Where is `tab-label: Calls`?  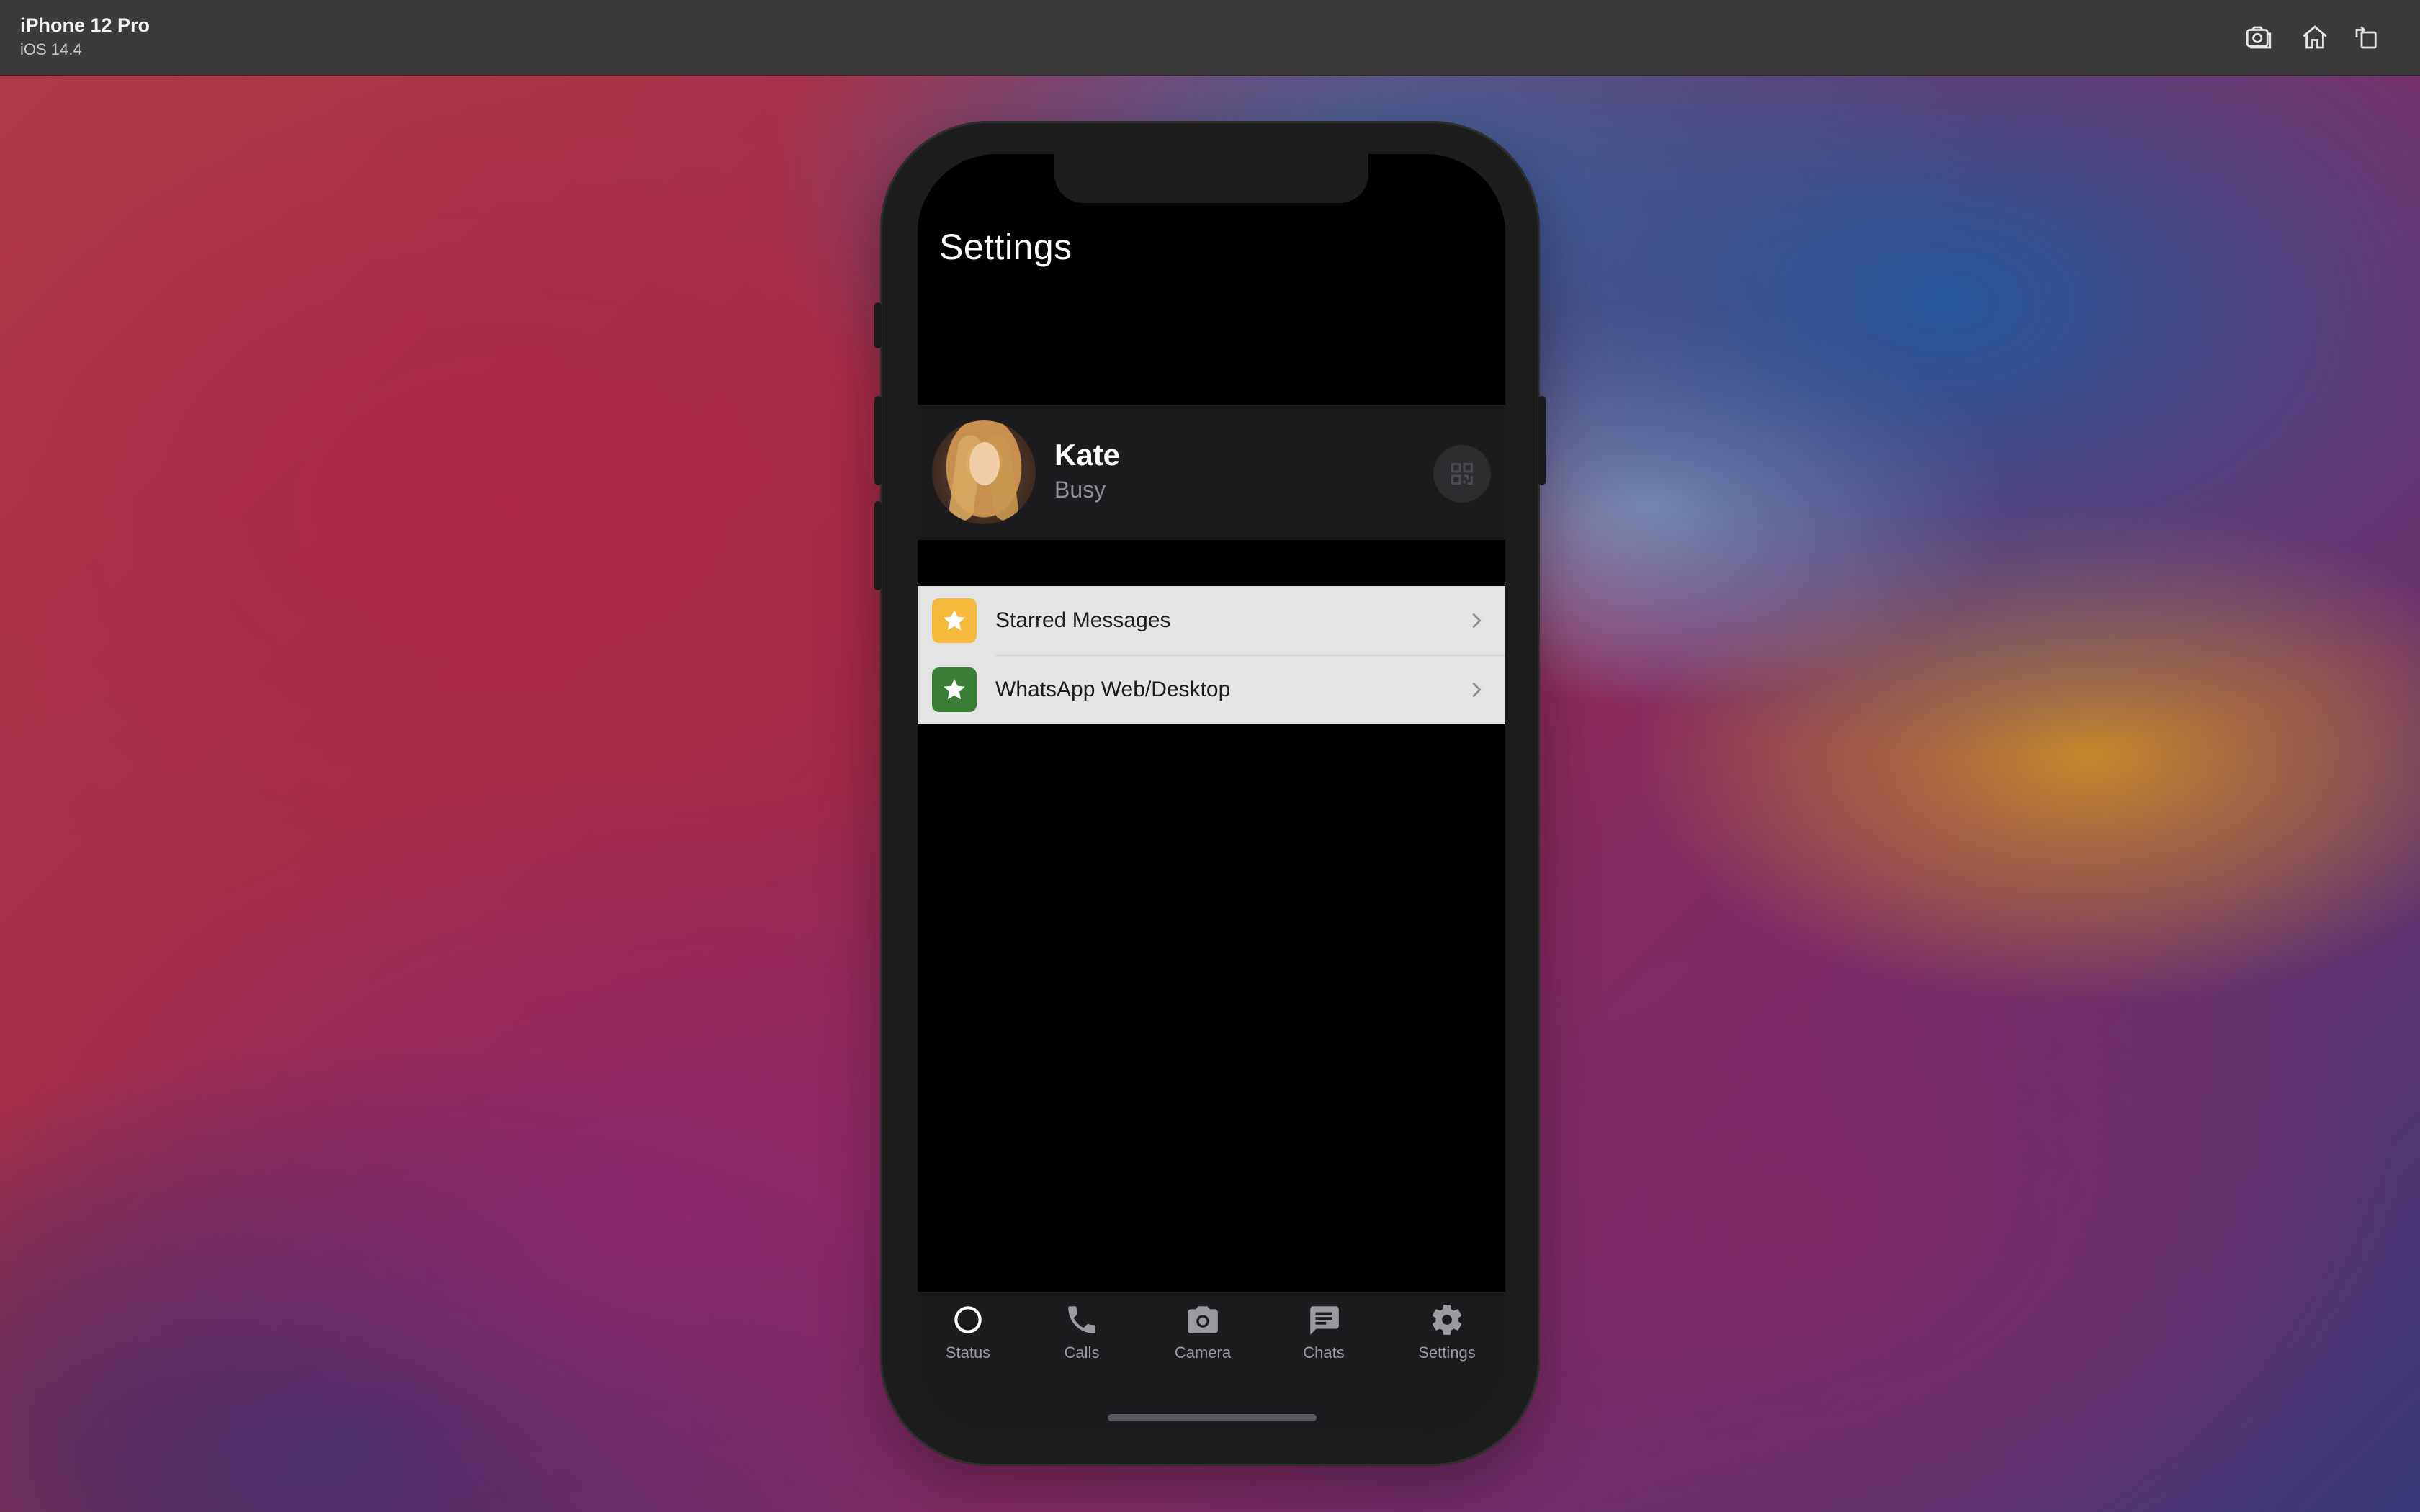 tab-label: Calls is located at coordinates (1082, 1353).